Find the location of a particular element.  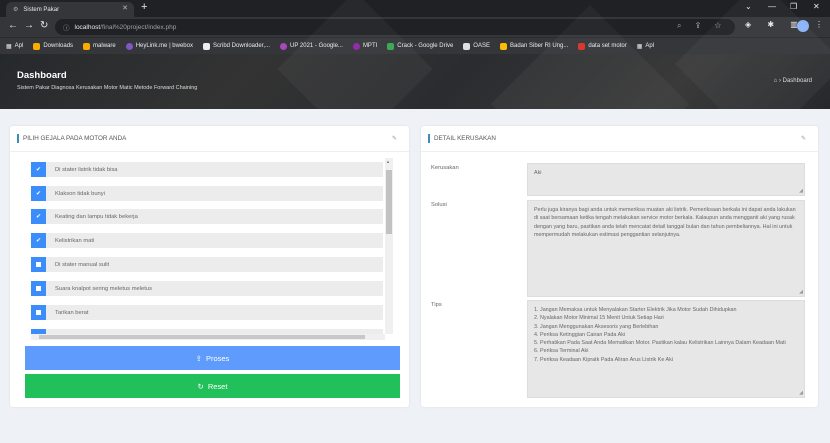

forward-icon: → is located at coordinates (29, 25).